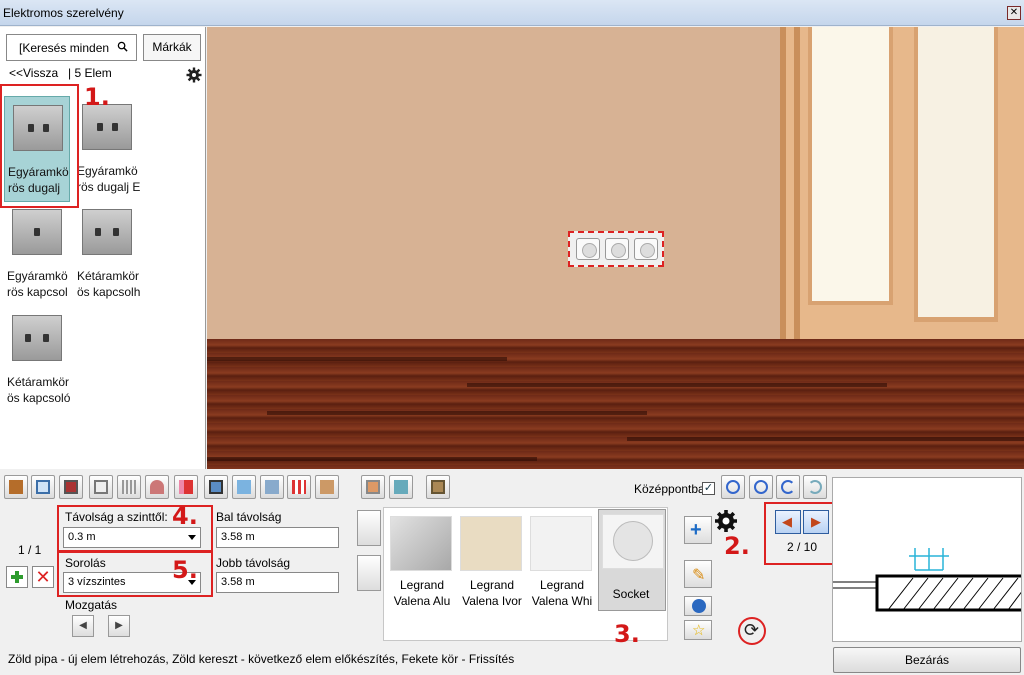  What do you see at coordinates (816, 522) in the screenshot?
I see `next-variant-icon: ▶` at bounding box center [816, 522].